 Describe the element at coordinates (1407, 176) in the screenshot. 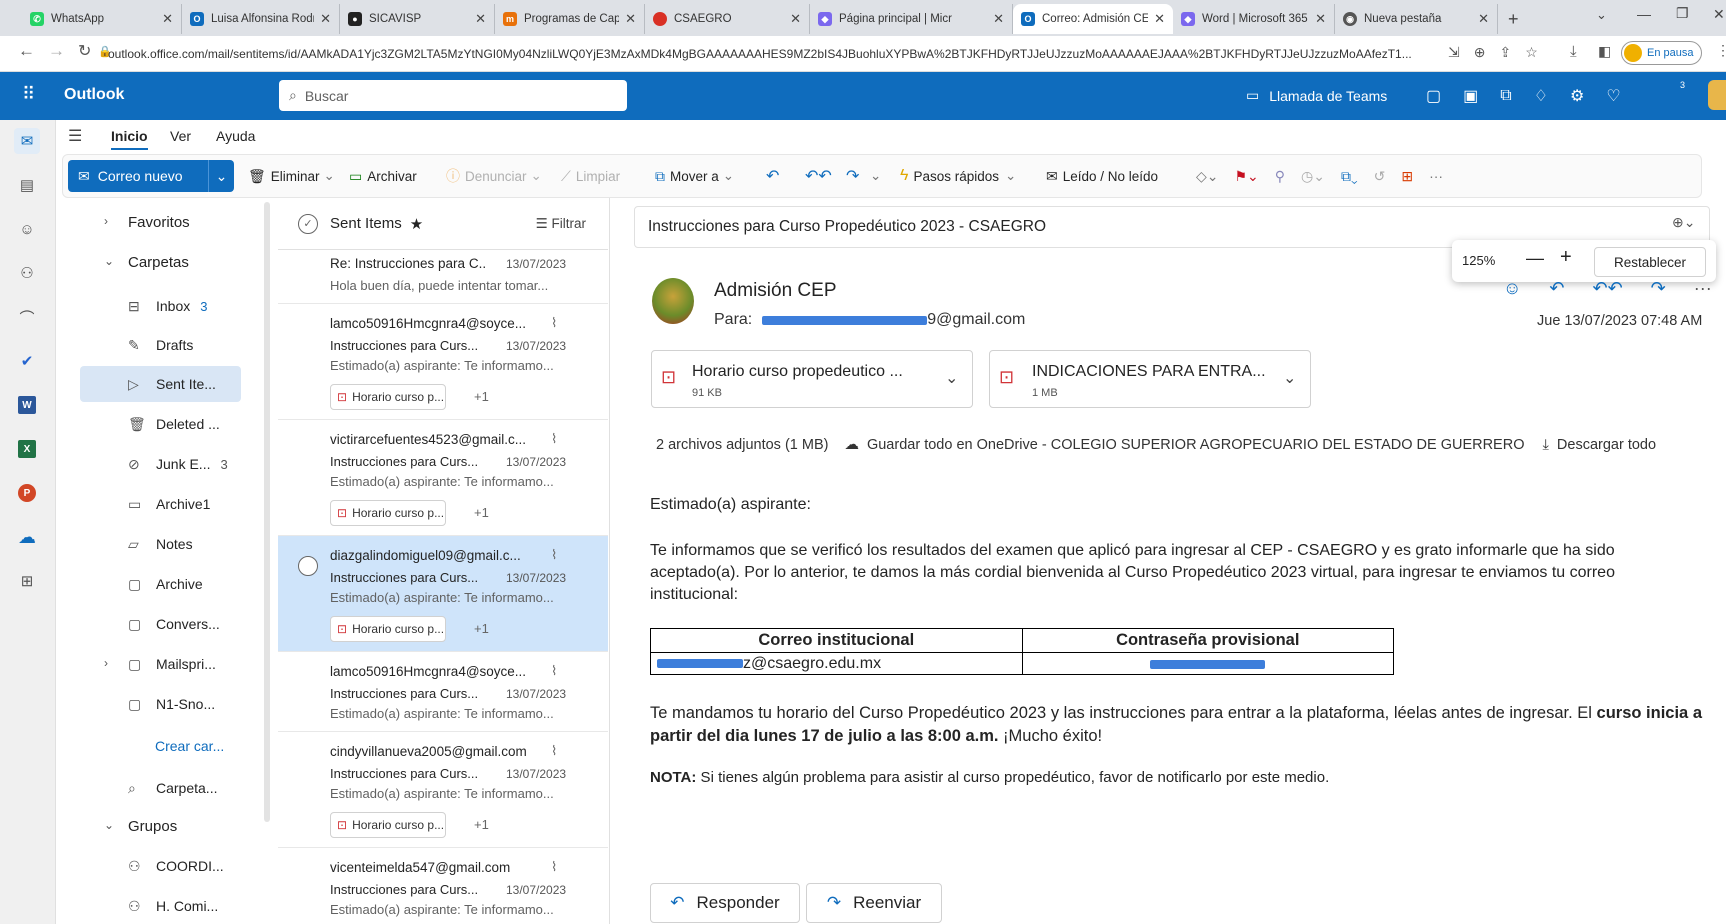

I see `apps-icon: ⊞` at that location.